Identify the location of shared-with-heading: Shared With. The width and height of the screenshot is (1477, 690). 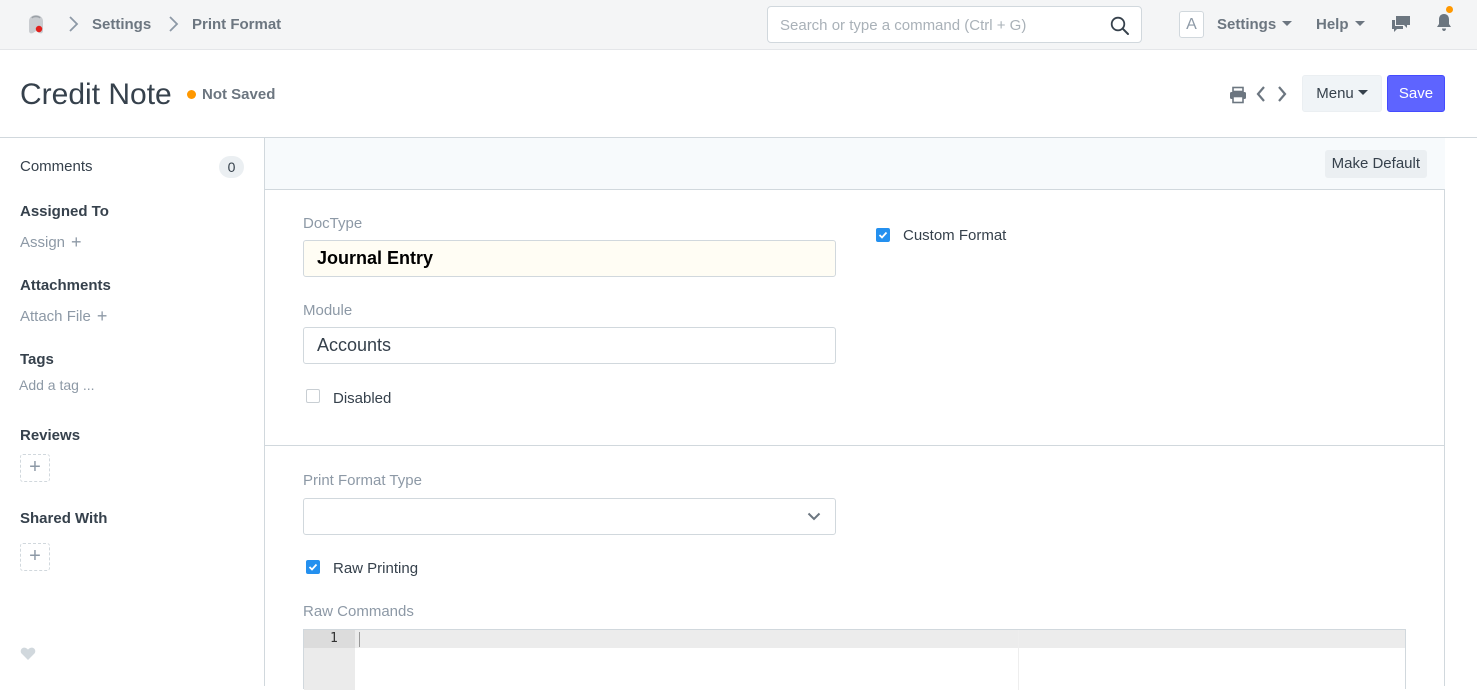
(64, 518).